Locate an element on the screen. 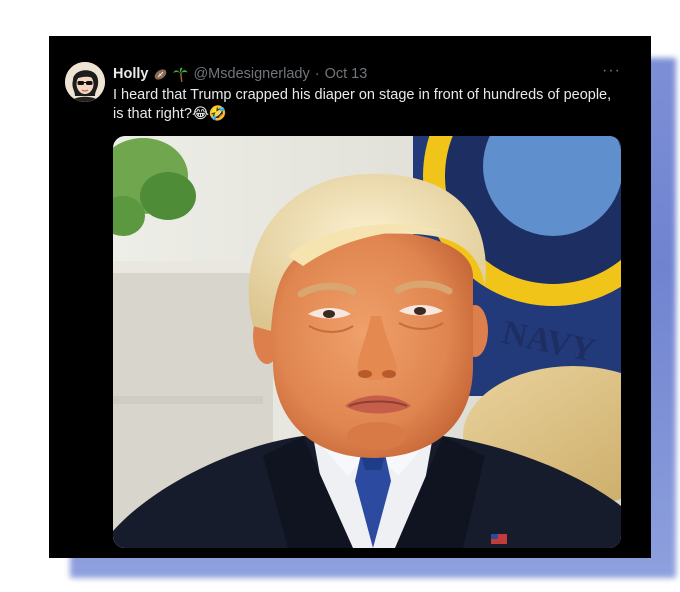 This screenshot has width=680, height=592. tweet-header: Holly @Msdesignerlady · Oct 13 is located at coordinates (240, 74).